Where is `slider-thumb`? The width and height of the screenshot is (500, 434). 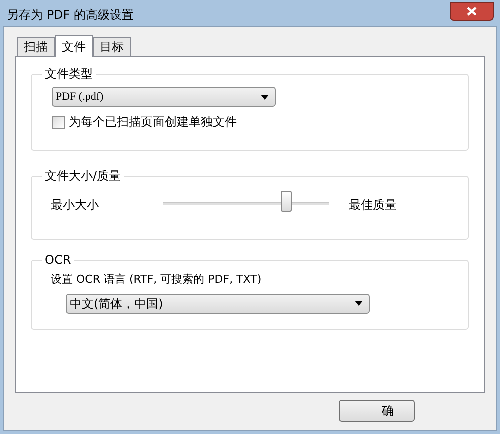 slider-thumb is located at coordinates (286, 201).